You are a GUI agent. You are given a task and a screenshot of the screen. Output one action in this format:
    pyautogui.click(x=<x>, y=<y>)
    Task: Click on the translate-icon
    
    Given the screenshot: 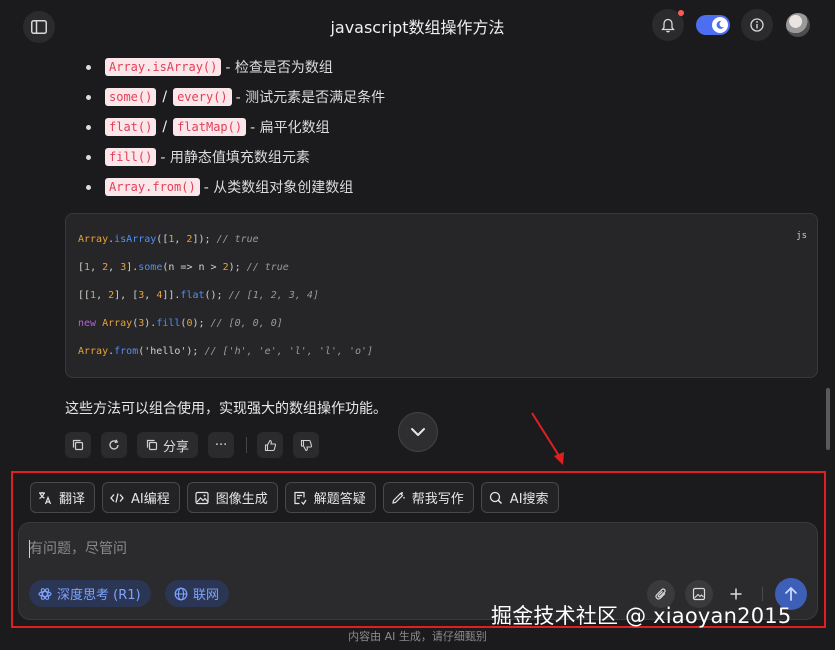 What is the action you would take?
    pyautogui.click(x=45, y=498)
    